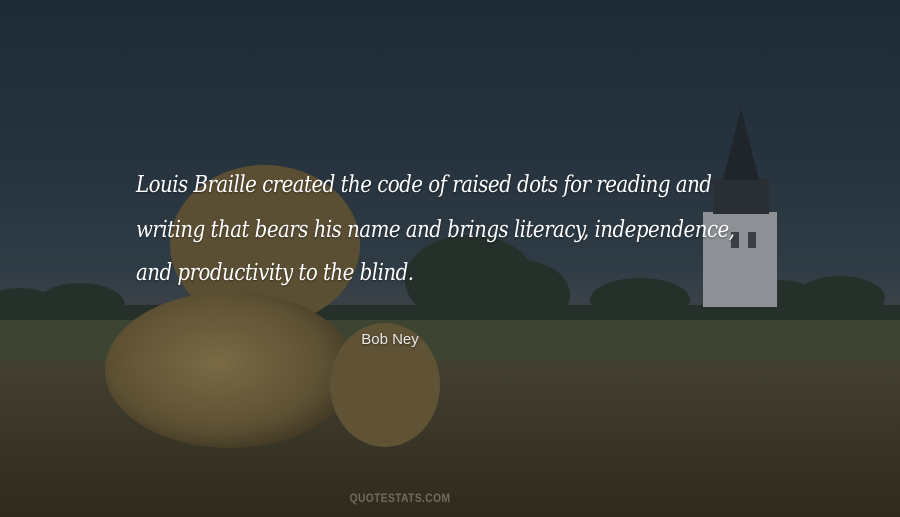  Describe the element at coordinates (740, 207) in the screenshot. I see `church` at that location.